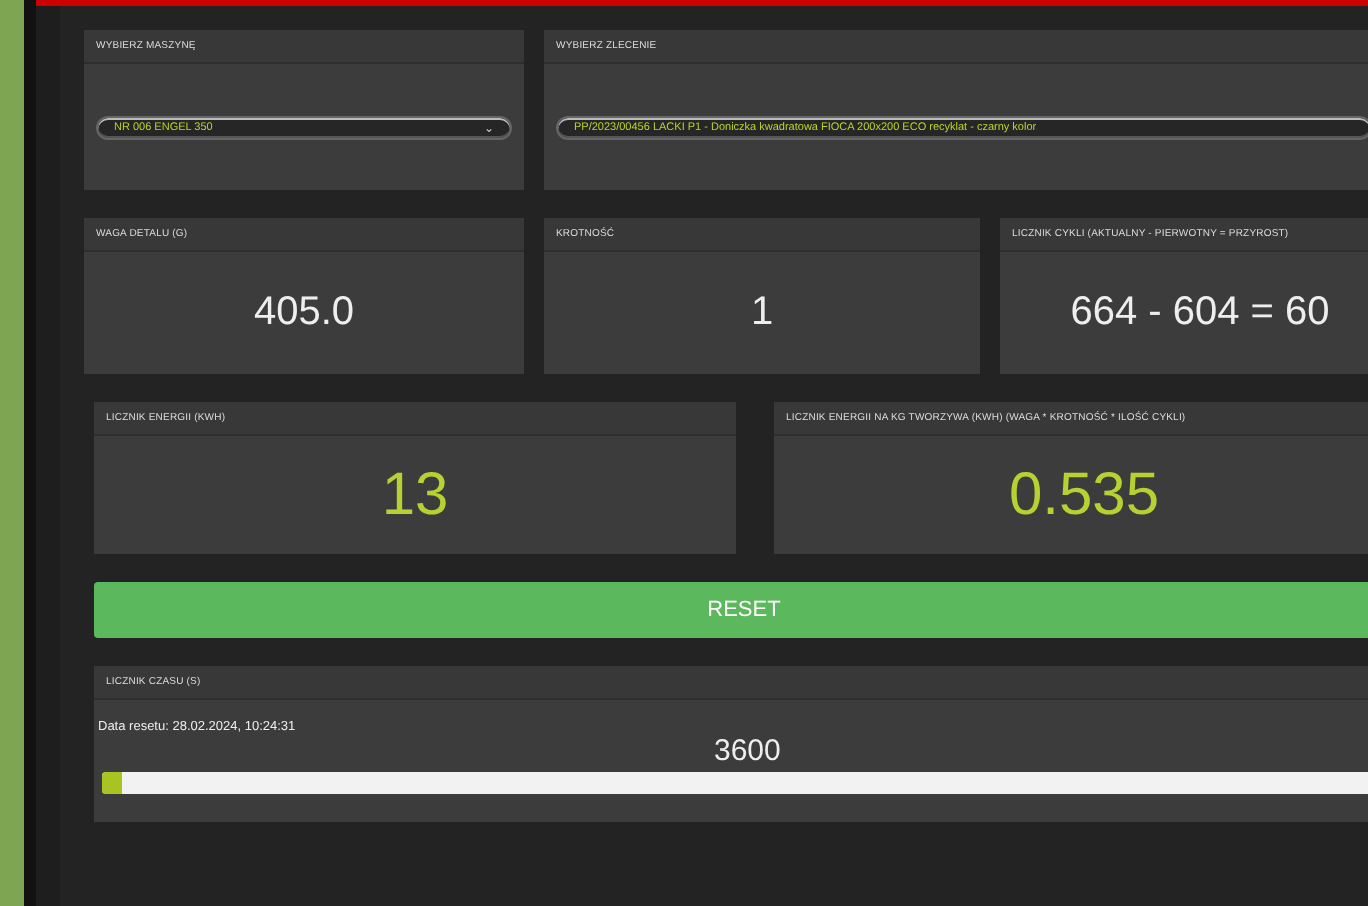  Describe the element at coordinates (1200, 313) in the screenshot. I see `counter-value: 664 - 604 = 60` at that location.